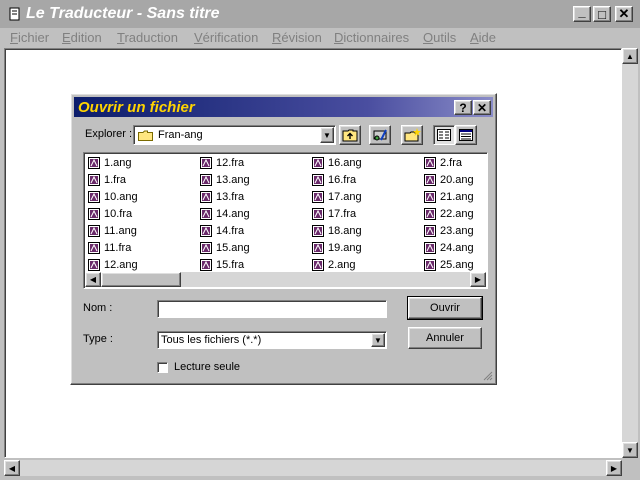 The height and width of the screenshot is (480, 640). I want to click on network-drive-button, so click(380, 135).